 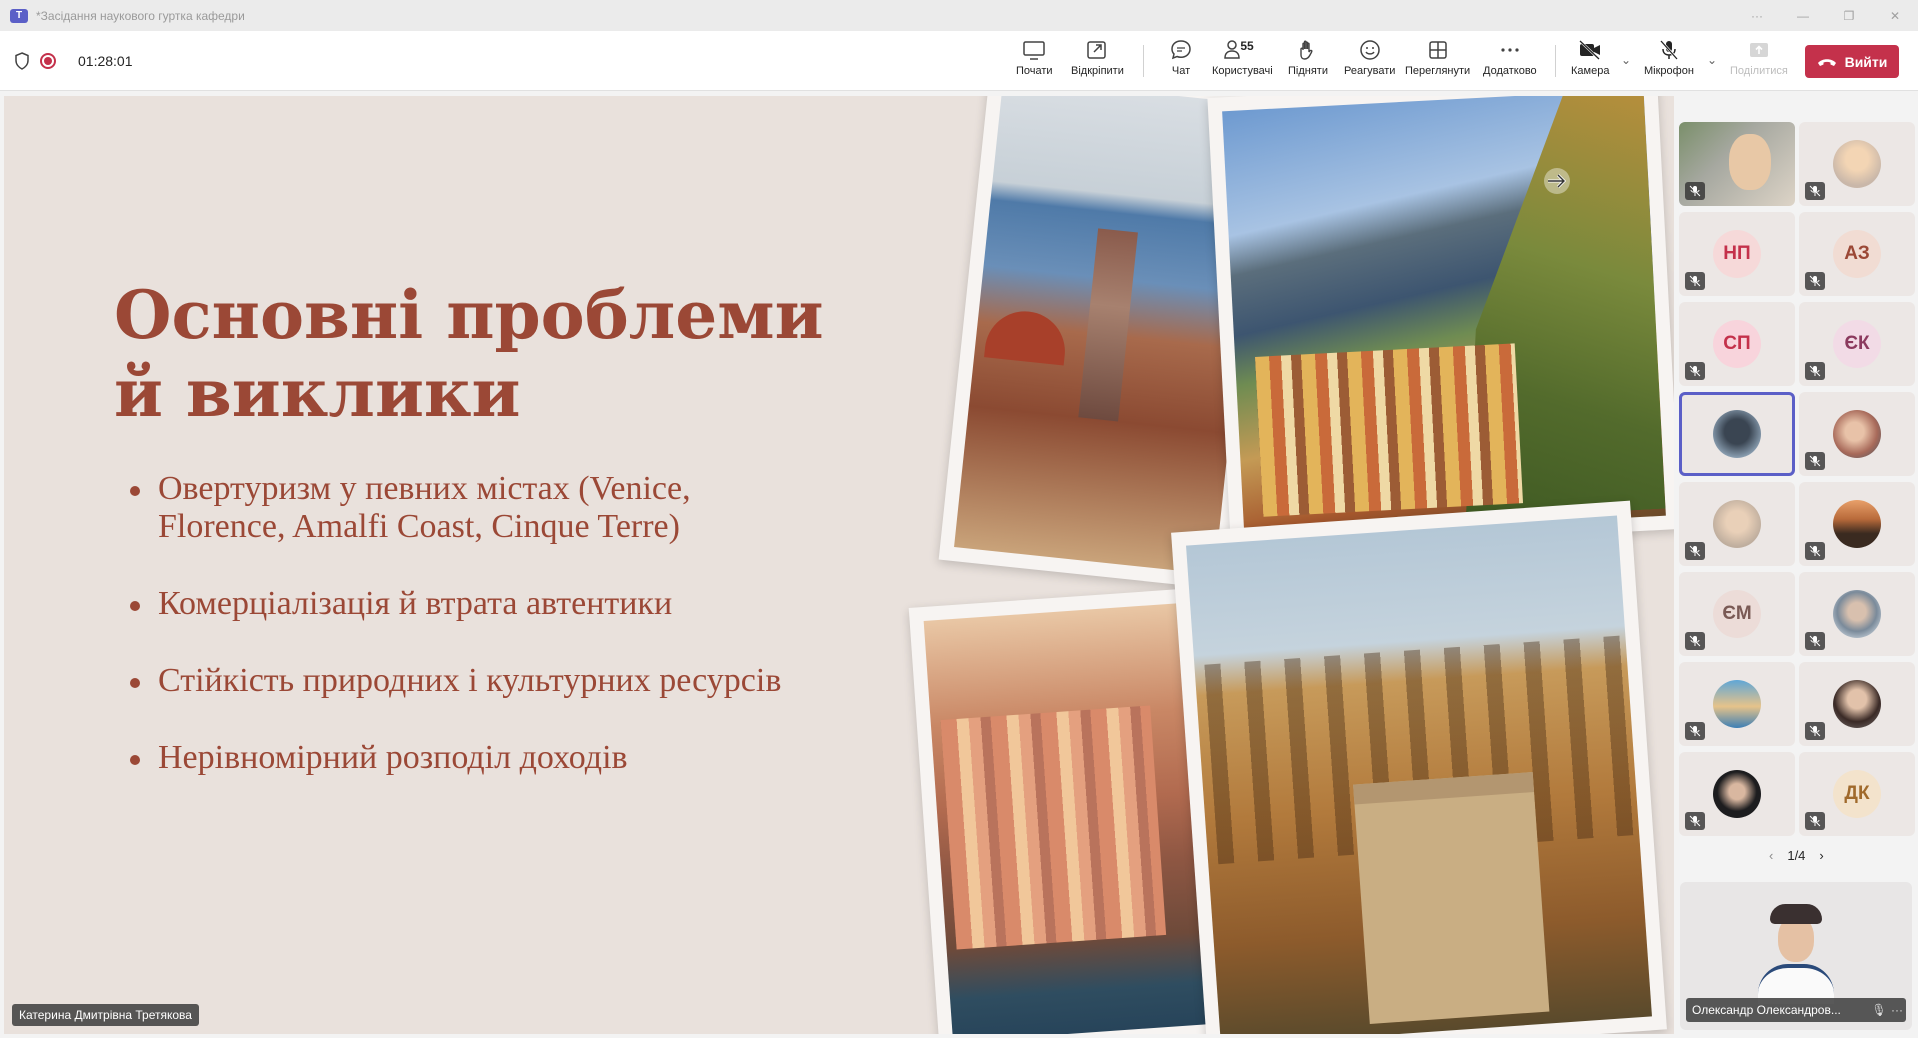 What do you see at coordinates (1510, 50) in the screenshot?
I see `more-icon` at bounding box center [1510, 50].